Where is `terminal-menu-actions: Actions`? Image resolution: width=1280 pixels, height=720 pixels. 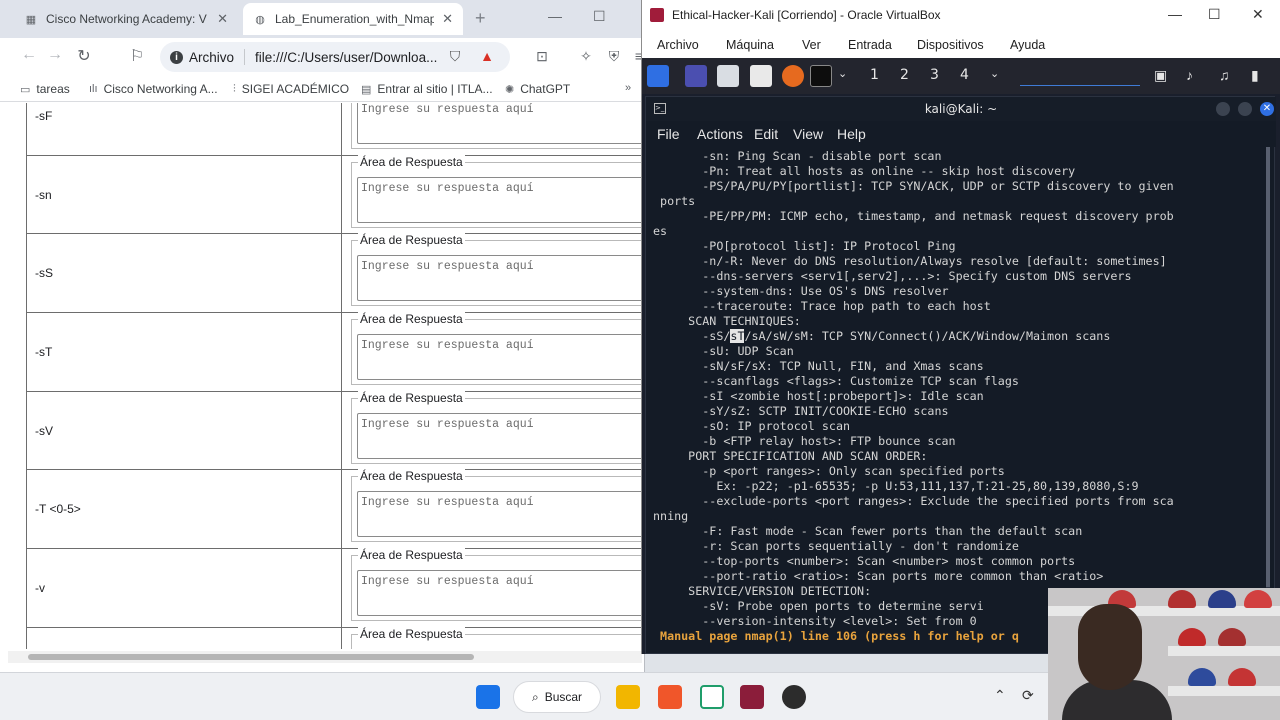 terminal-menu-actions: Actions is located at coordinates (720, 134).